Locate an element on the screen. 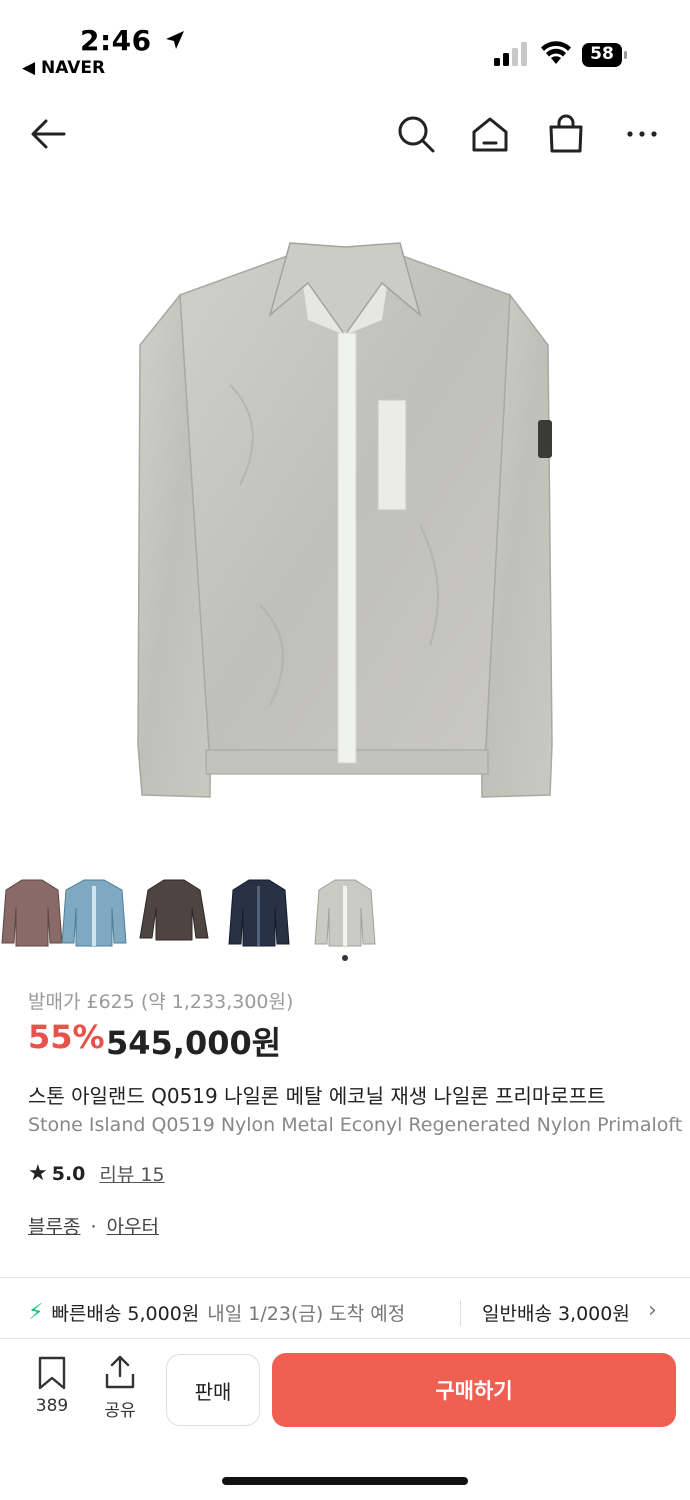  fast-shipping-eta: 내일 1/23(금) 도착 예정 is located at coordinates (306, 1314).